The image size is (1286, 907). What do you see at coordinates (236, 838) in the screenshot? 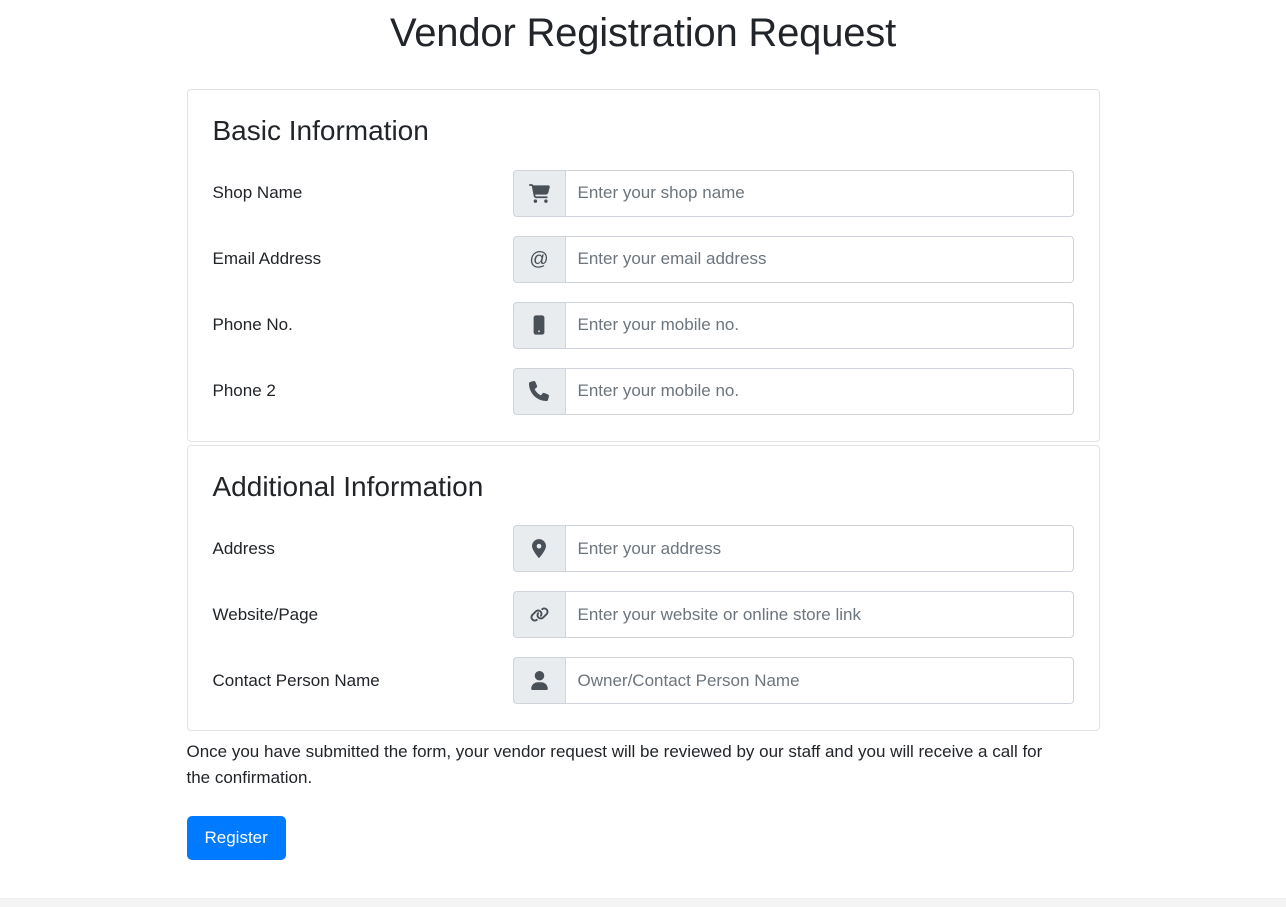
I see `register-button: Register` at bounding box center [236, 838].